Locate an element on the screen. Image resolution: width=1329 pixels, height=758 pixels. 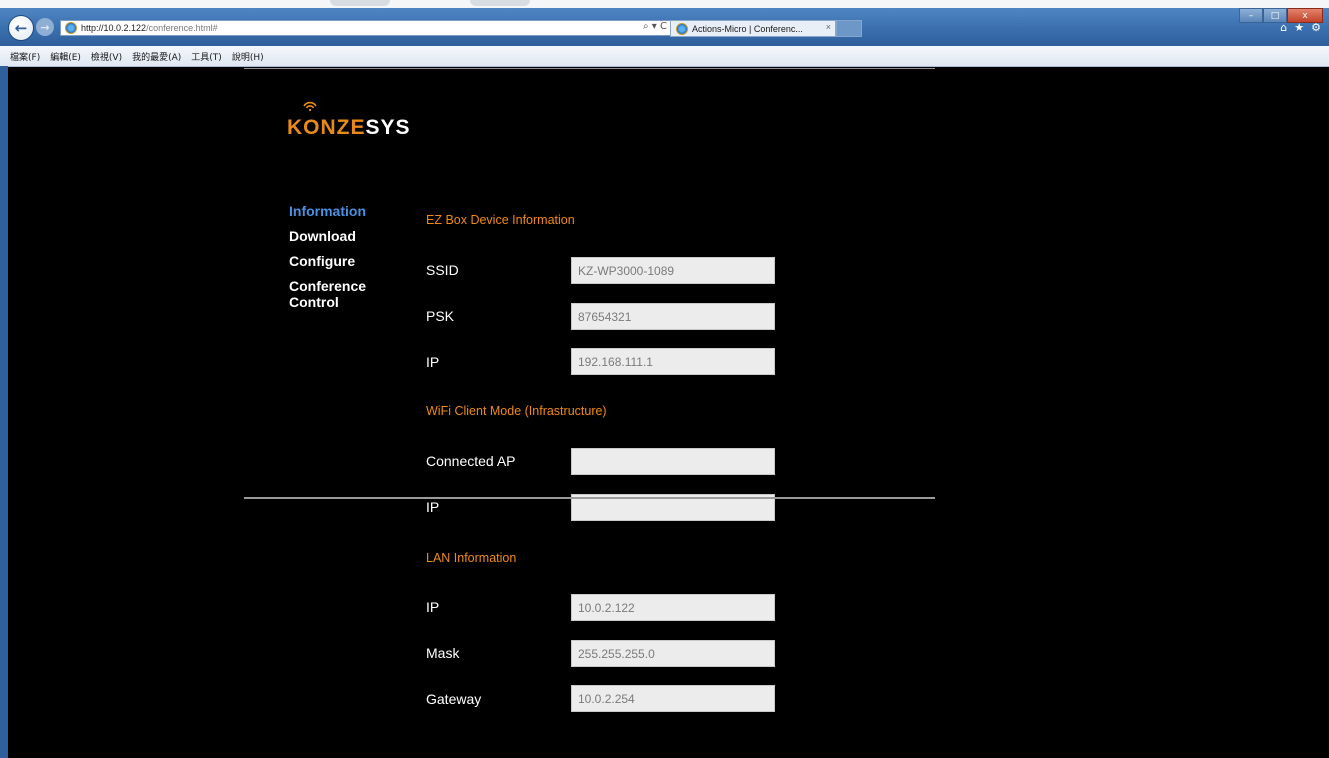
close-tab-icon: × is located at coordinates (828, 27).